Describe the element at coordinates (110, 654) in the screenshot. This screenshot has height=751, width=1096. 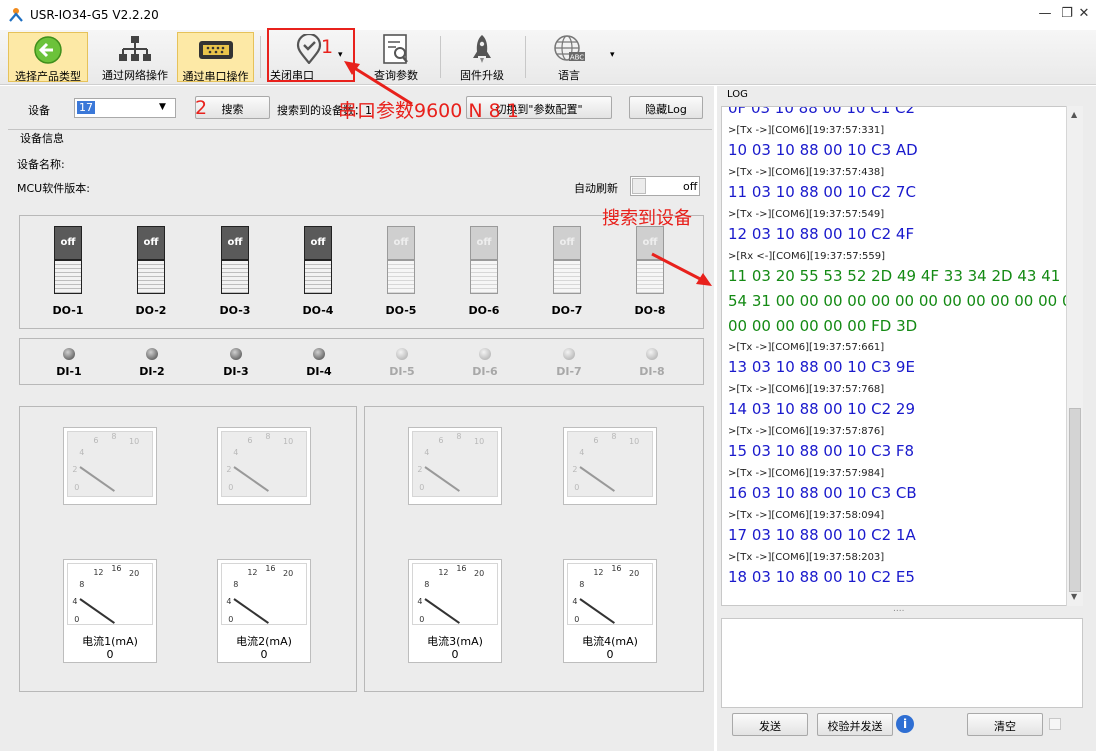
I see `current-gauge-value: 0` at that location.